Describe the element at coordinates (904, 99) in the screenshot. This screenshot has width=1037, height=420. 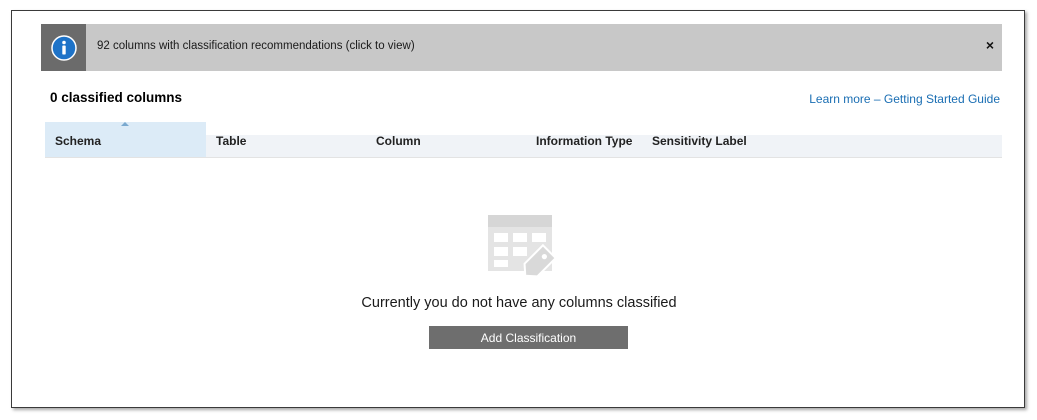
I see `getting-started-link: Learn more – Getting Started Guide` at that location.